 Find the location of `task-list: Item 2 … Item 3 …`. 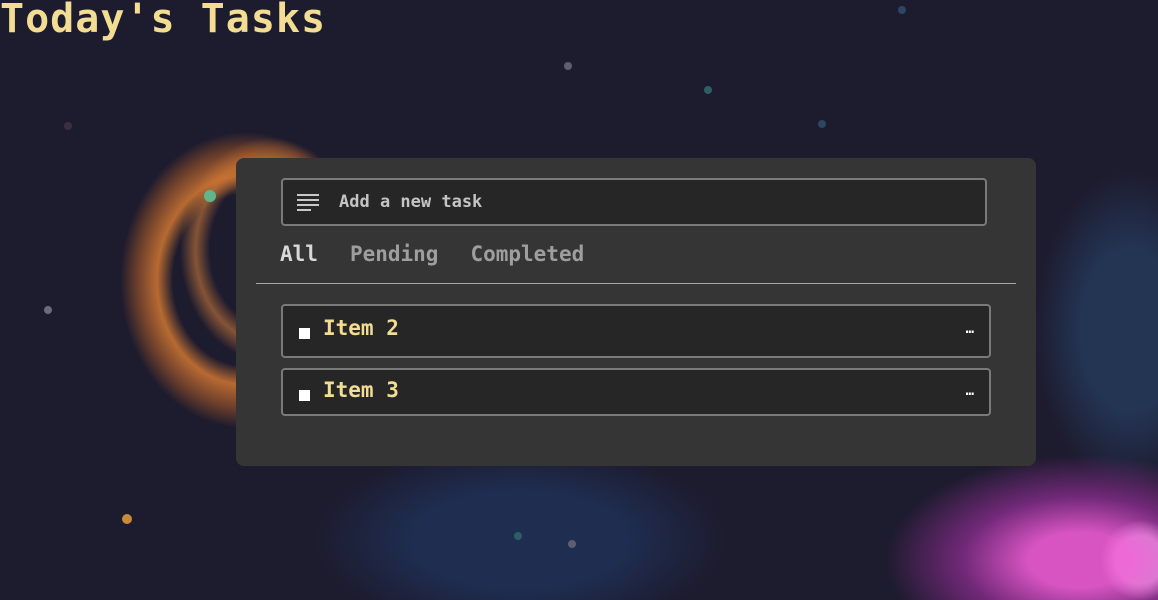

task-list: Item 2 … Item 3 … is located at coordinates (636, 365).